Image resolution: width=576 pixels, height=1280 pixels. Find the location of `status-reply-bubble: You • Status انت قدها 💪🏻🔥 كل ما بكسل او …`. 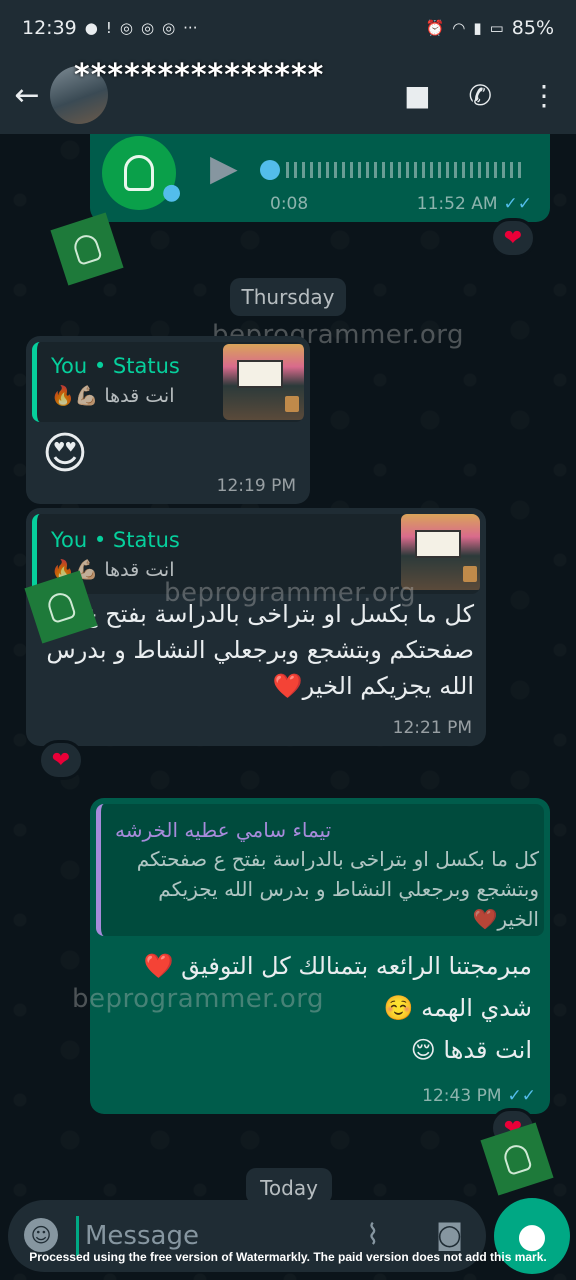

status-reply-bubble: You • Status انت قدها 💪🏻🔥 كل ما بكسل او … is located at coordinates (256, 627).